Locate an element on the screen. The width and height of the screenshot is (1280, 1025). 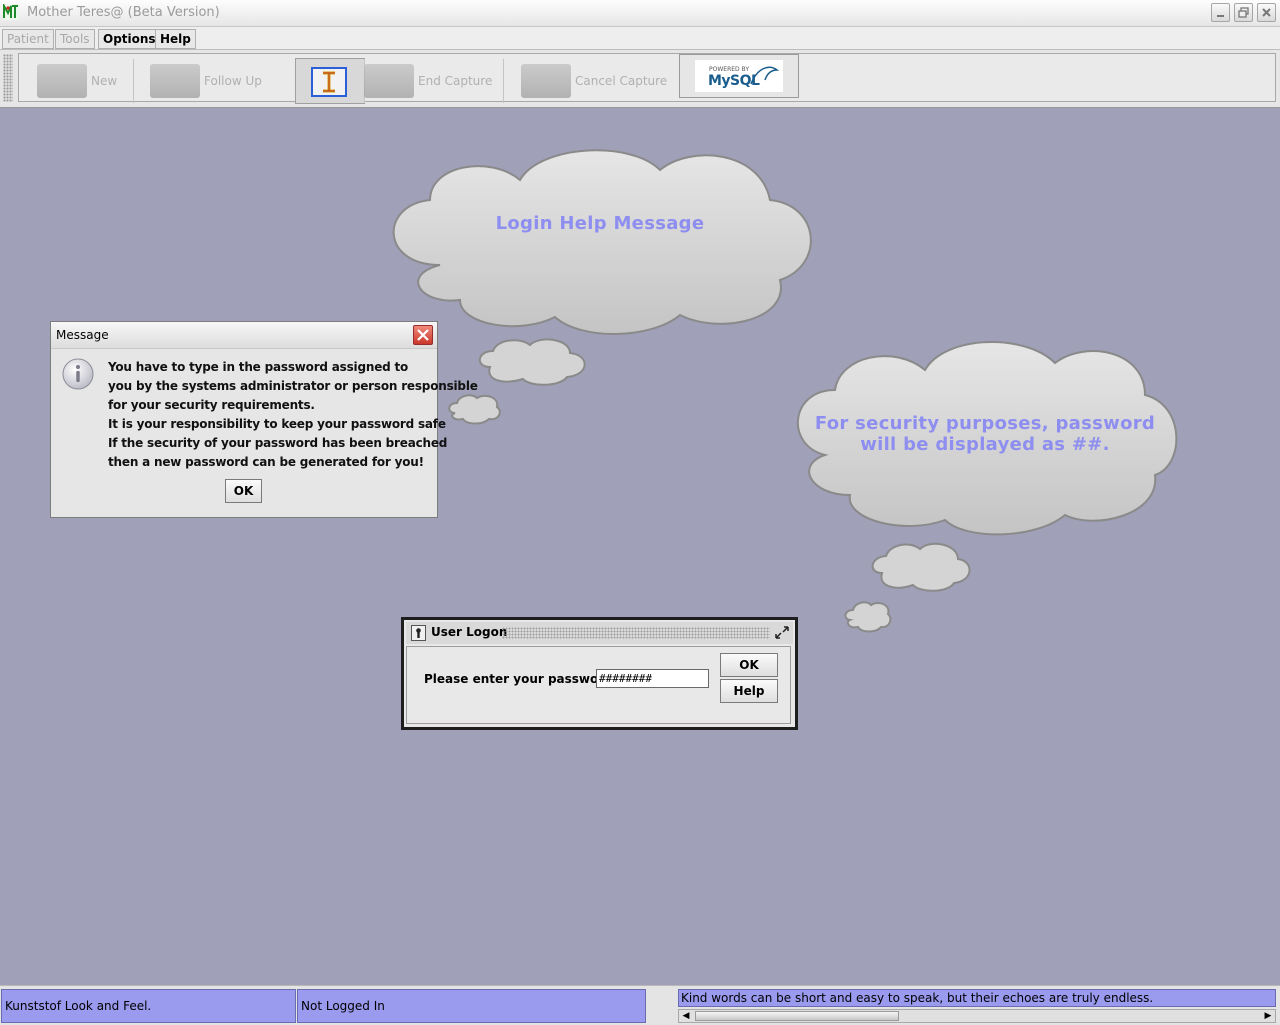
new-button-label: New is located at coordinates (104, 81).